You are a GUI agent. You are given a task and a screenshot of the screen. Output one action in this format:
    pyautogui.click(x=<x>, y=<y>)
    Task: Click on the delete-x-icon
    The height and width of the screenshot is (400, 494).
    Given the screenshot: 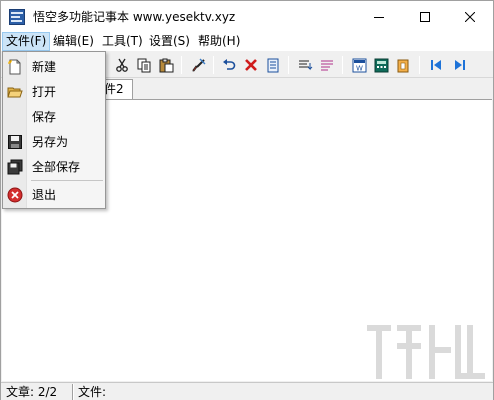 What is the action you would take?
    pyautogui.click(x=251, y=65)
    